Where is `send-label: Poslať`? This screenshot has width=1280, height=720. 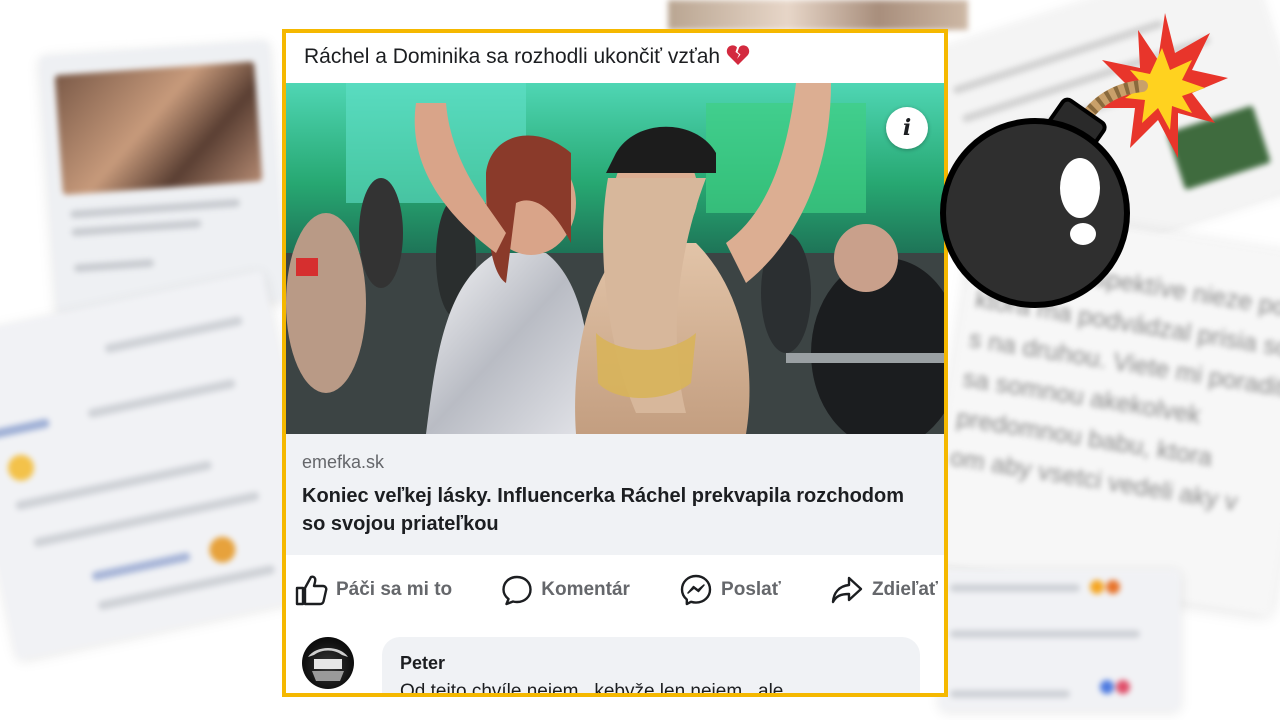
send-label: Poslať is located at coordinates (751, 589).